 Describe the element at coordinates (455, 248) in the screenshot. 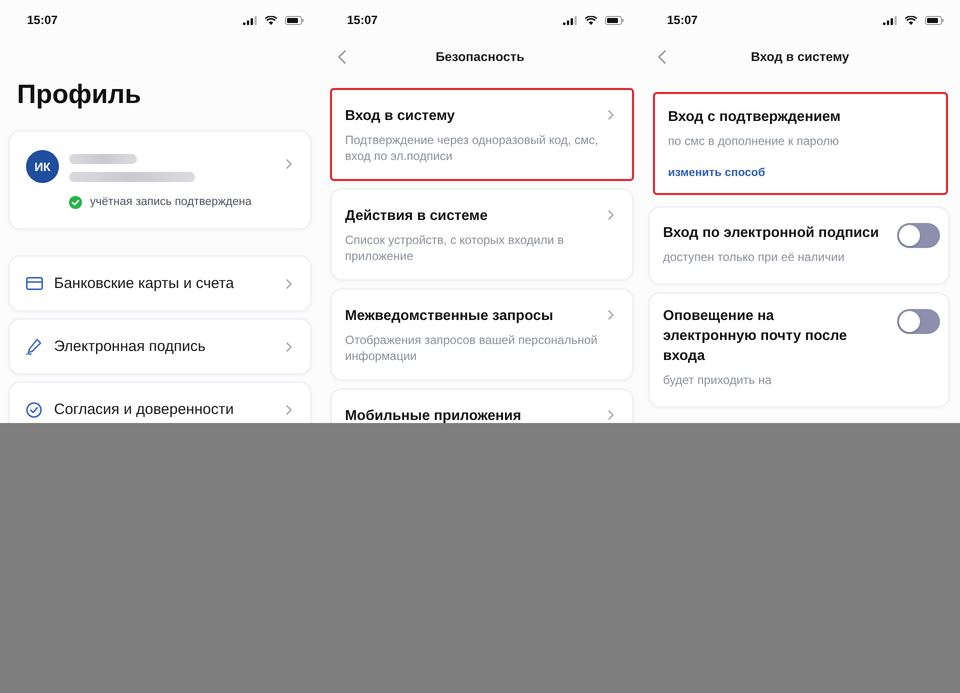

I see `card-description: Список устройств, с которых входили в приложение` at that location.